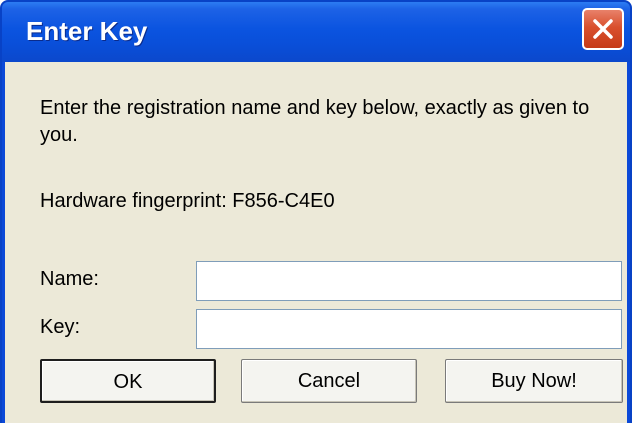 The height and width of the screenshot is (423, 636). I want to click on name-input, so click(409, 281).